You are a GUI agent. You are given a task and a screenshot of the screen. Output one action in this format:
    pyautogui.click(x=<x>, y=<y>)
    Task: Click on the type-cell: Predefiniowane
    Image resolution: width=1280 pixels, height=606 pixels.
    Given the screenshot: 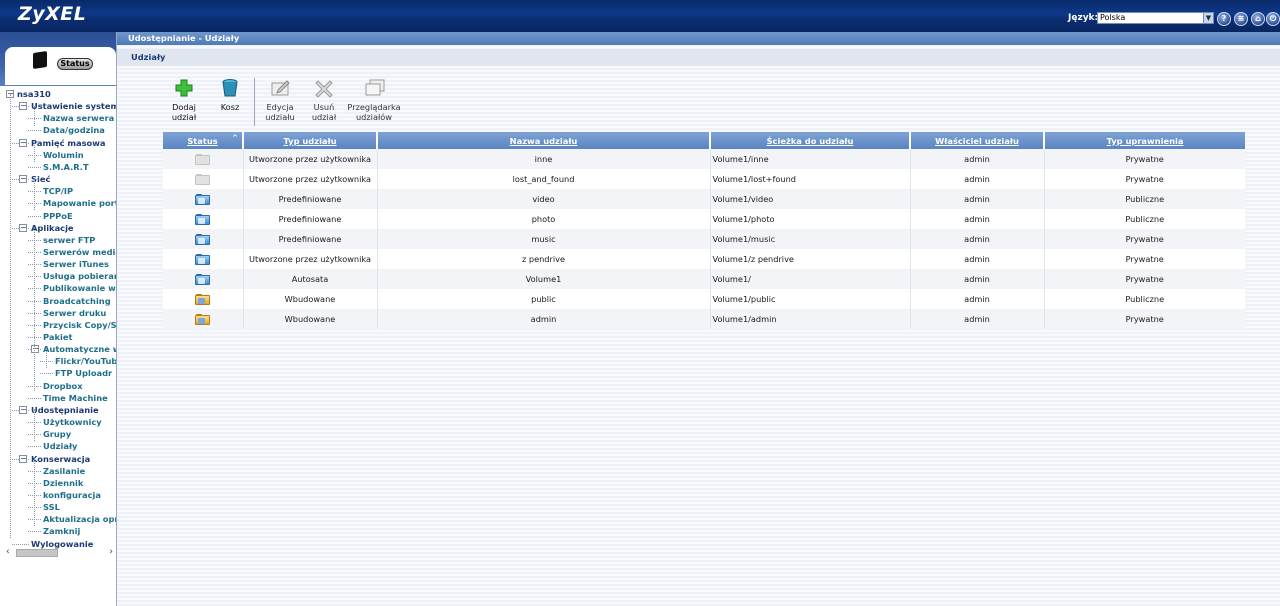 What is the action you would take?
    pyautogui.click(x=309, y=219)
    